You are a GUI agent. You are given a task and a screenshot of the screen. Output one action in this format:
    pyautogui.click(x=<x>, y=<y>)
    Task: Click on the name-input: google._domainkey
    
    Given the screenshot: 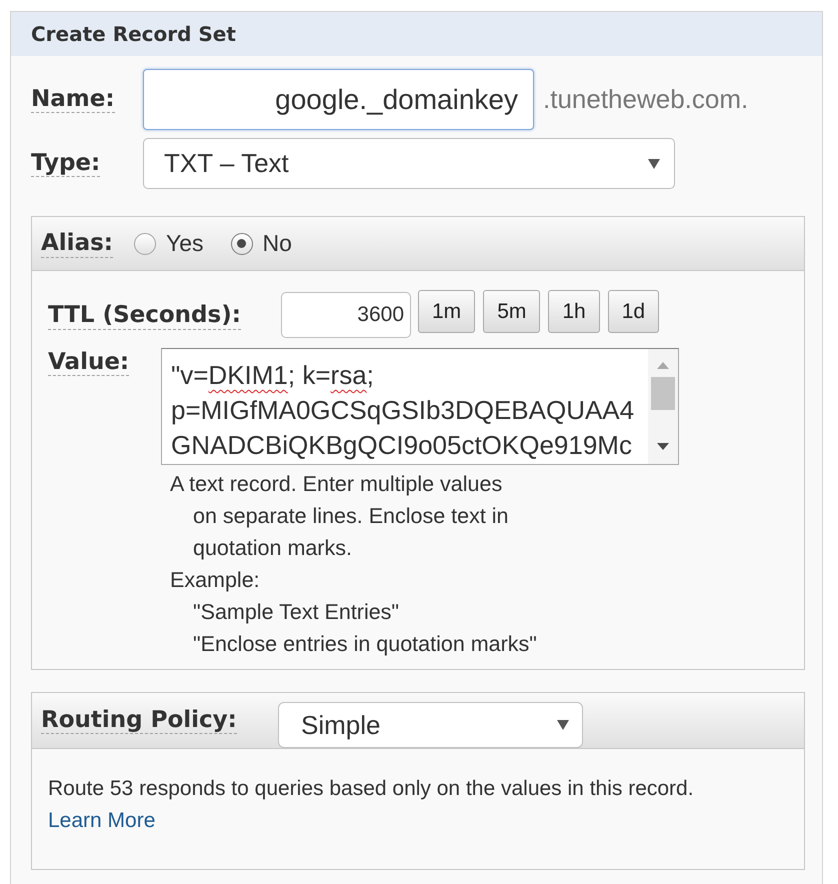 What is the action you would take?
    pyautogui.click(x=338, y=99)
    